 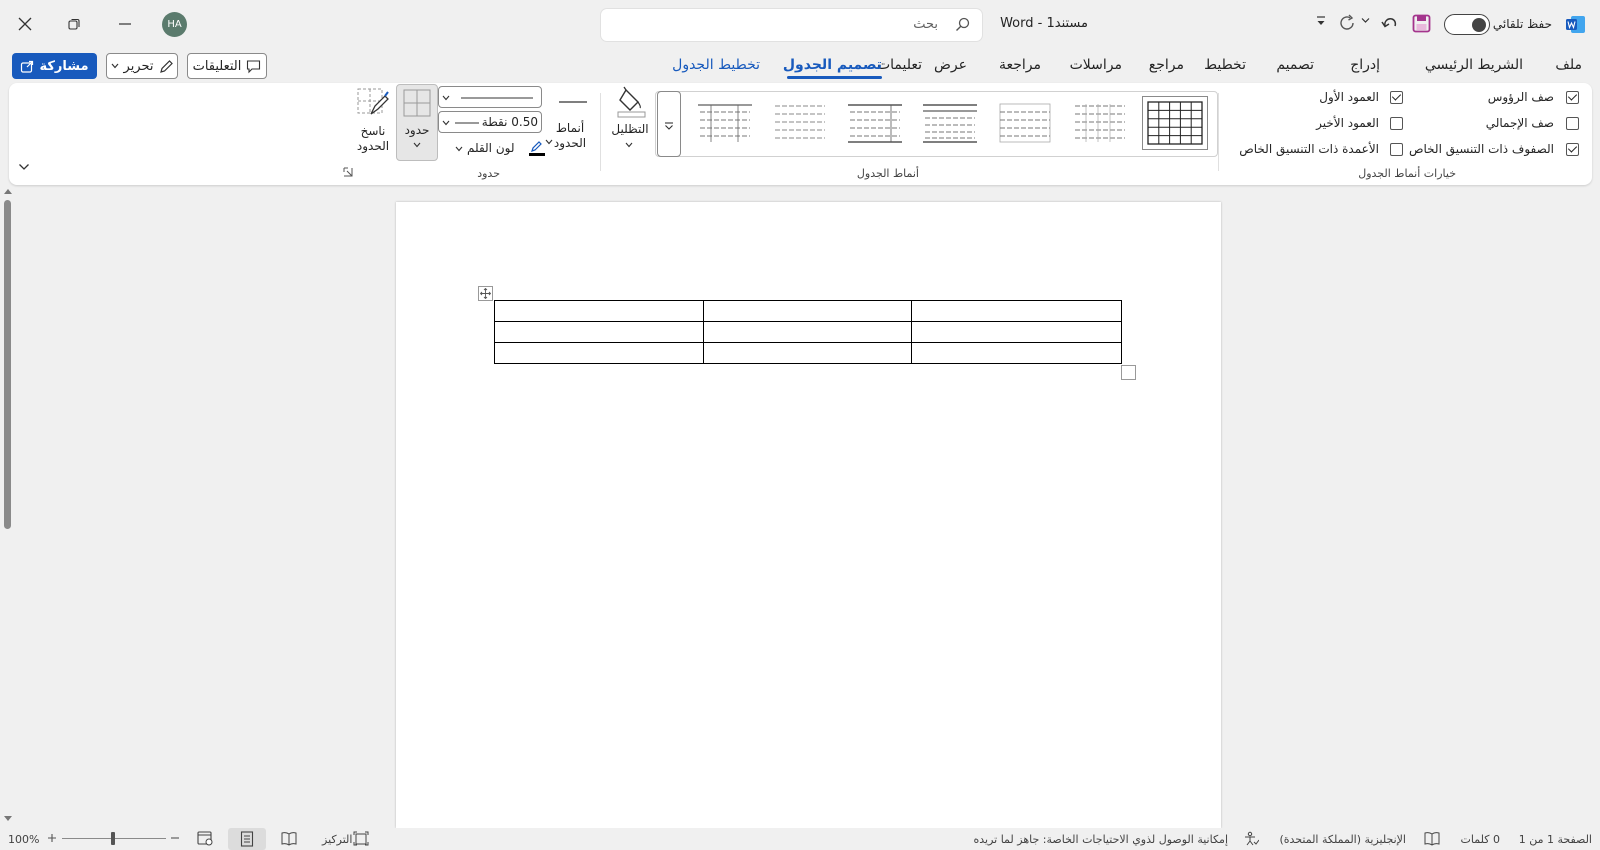 What do you see at coordinates (1522, 24) in the screenshot?
I see `autosave-label: حفظ تلقائي` at bounding box center [1522, 24].